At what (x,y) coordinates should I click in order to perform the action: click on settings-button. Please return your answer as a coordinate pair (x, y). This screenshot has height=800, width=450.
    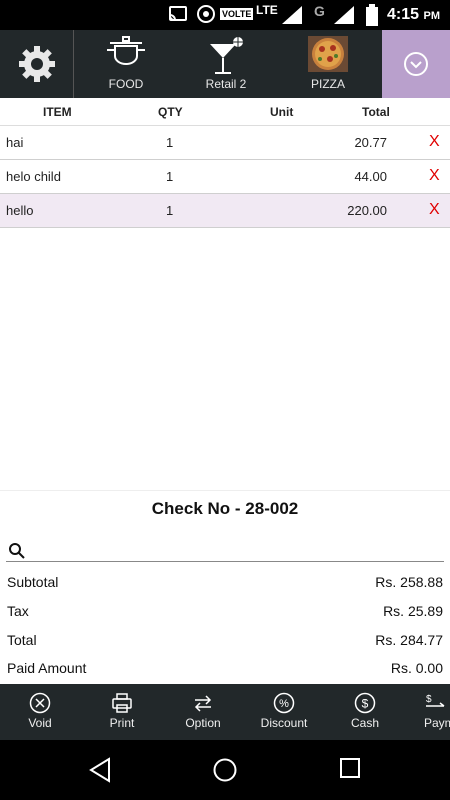
    Looking at the image, I should click on (37, 64).